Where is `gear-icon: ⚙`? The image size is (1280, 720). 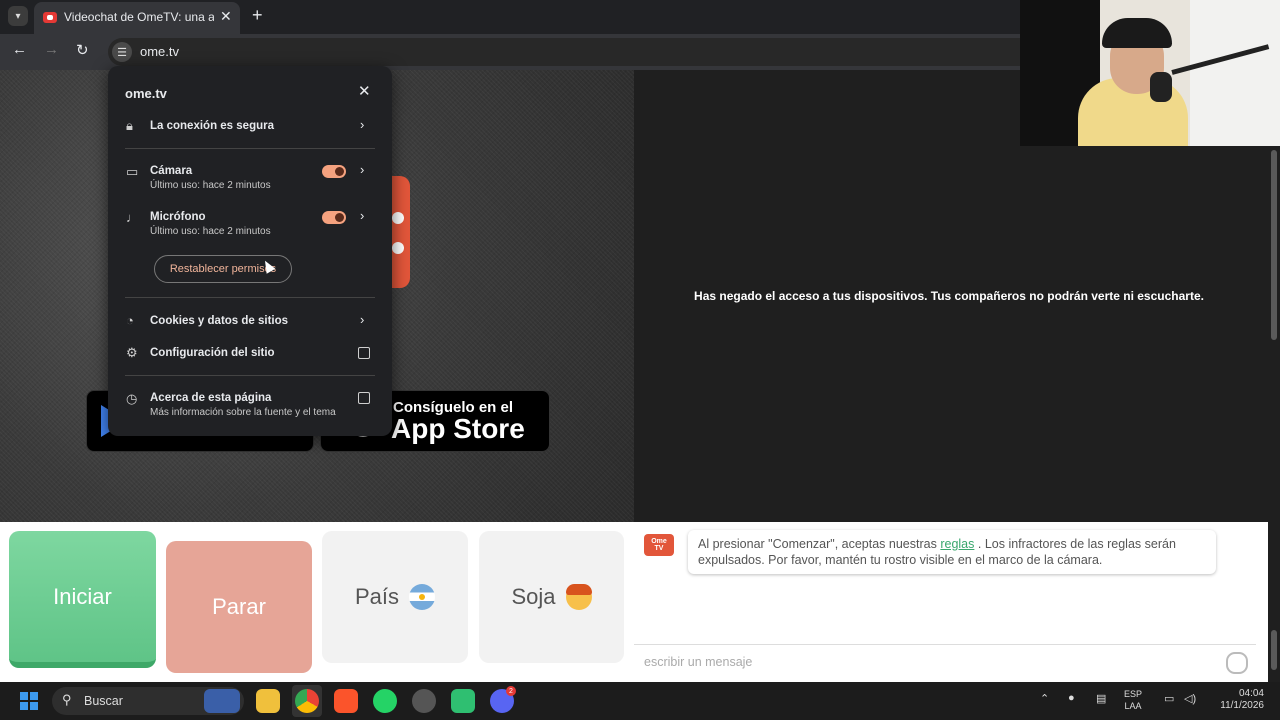 gear-icon: ⚙ is located at coordinates (132, 352).